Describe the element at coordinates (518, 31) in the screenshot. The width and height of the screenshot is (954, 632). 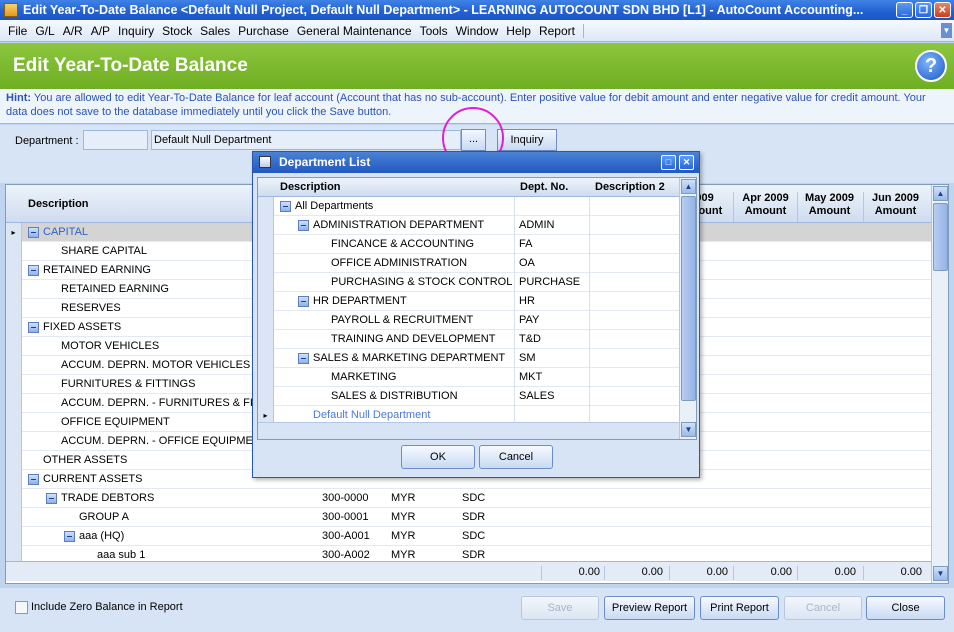
I see `menu-item-help: Help` at that location.